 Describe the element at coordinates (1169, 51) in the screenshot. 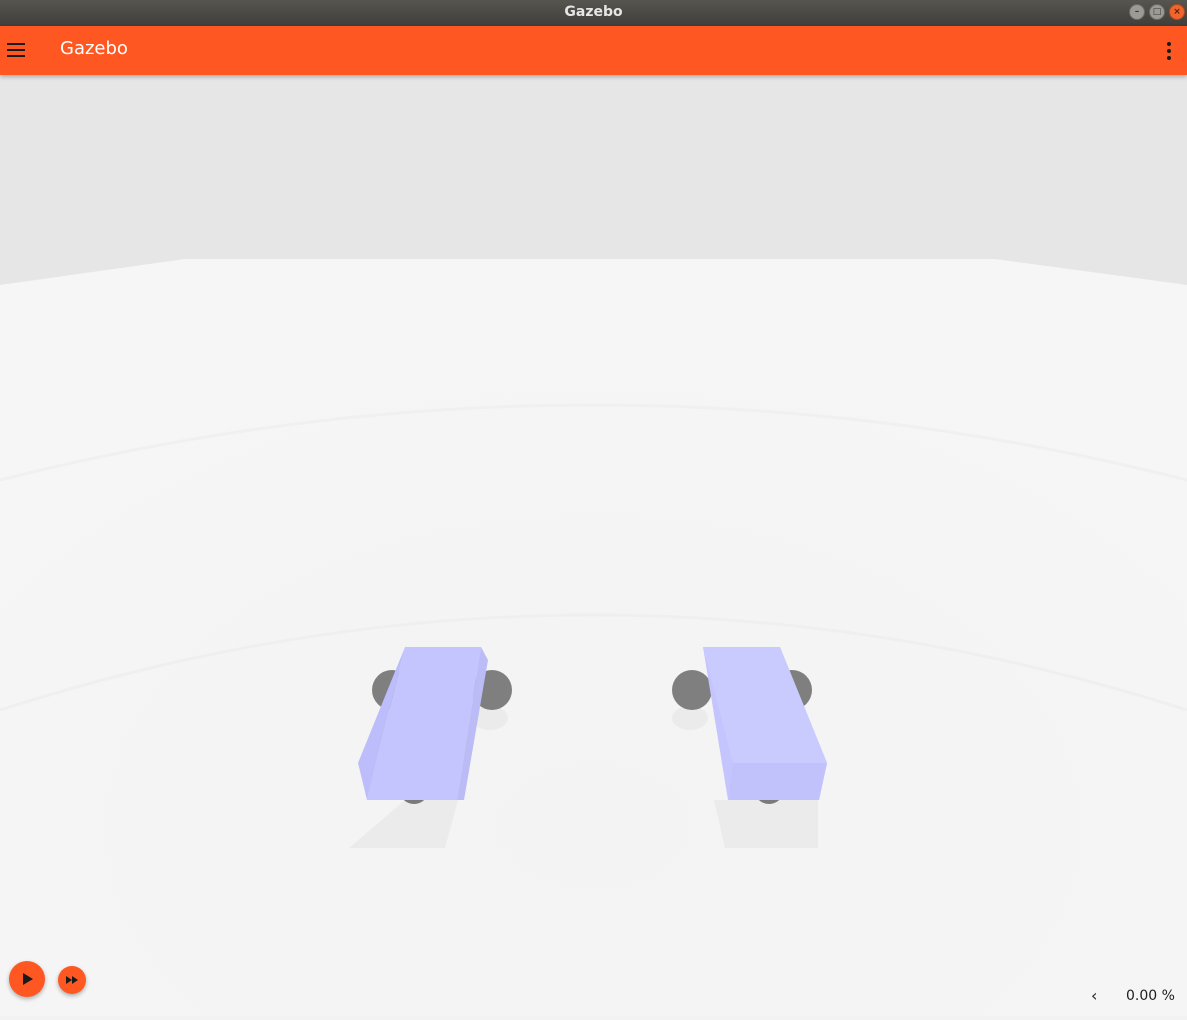

I see `more-vert-icon` at that location.